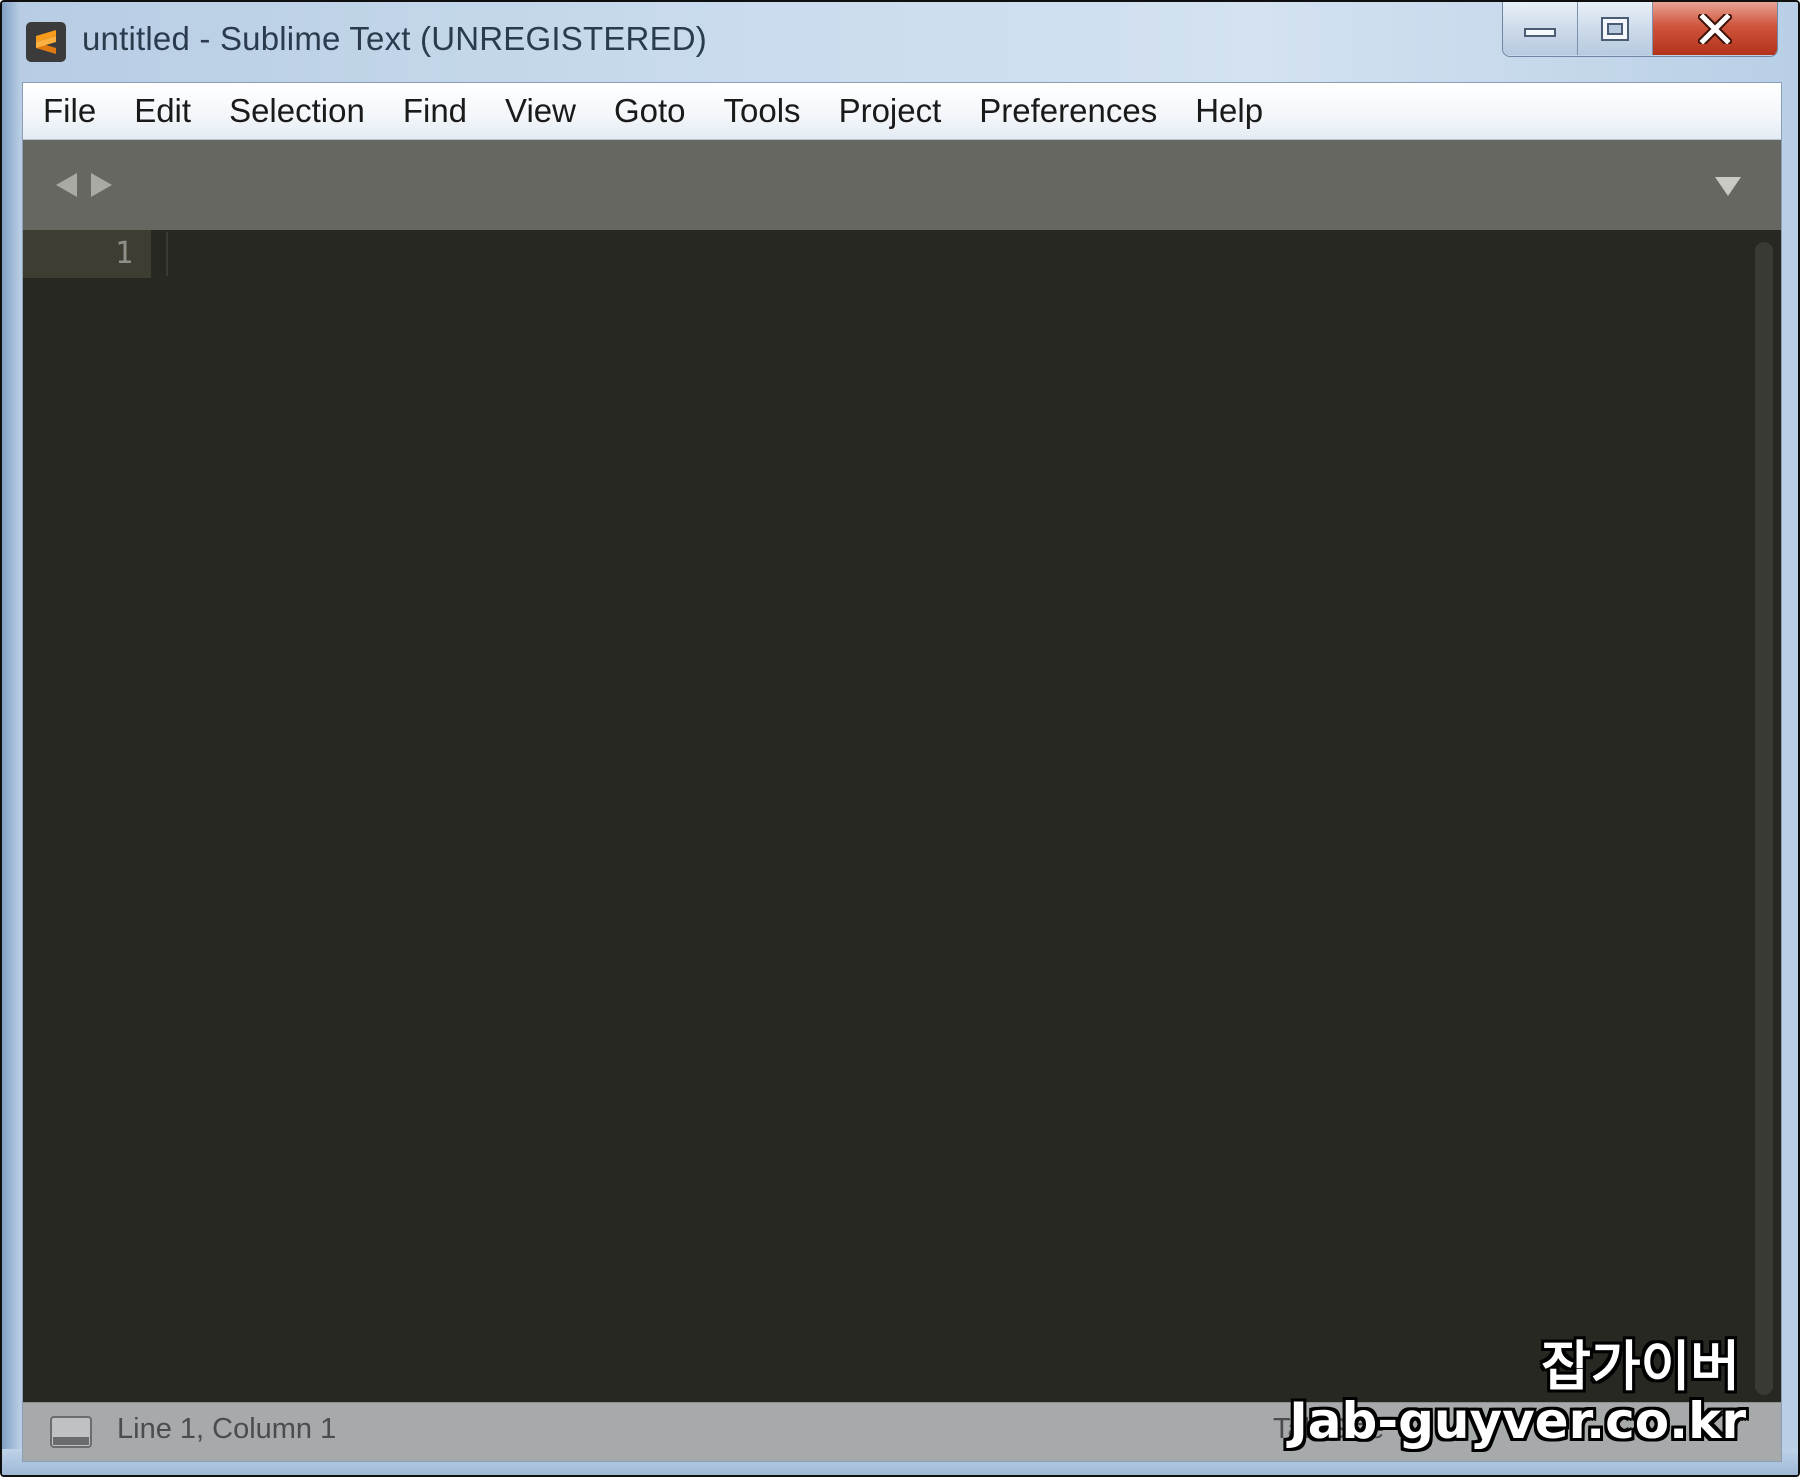  What do you see at coordinates (167, 254) in the screenshot?
I see `text-cursor` at bounding box center [167, 254].